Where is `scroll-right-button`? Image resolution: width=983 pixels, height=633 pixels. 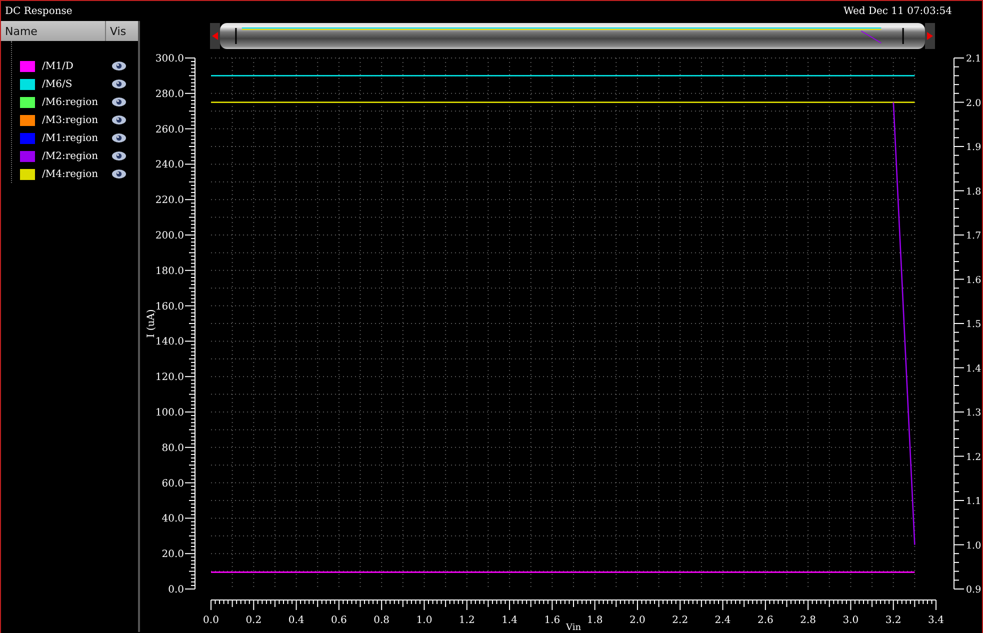
scroll-right-button is located at coordinates (930, 36).